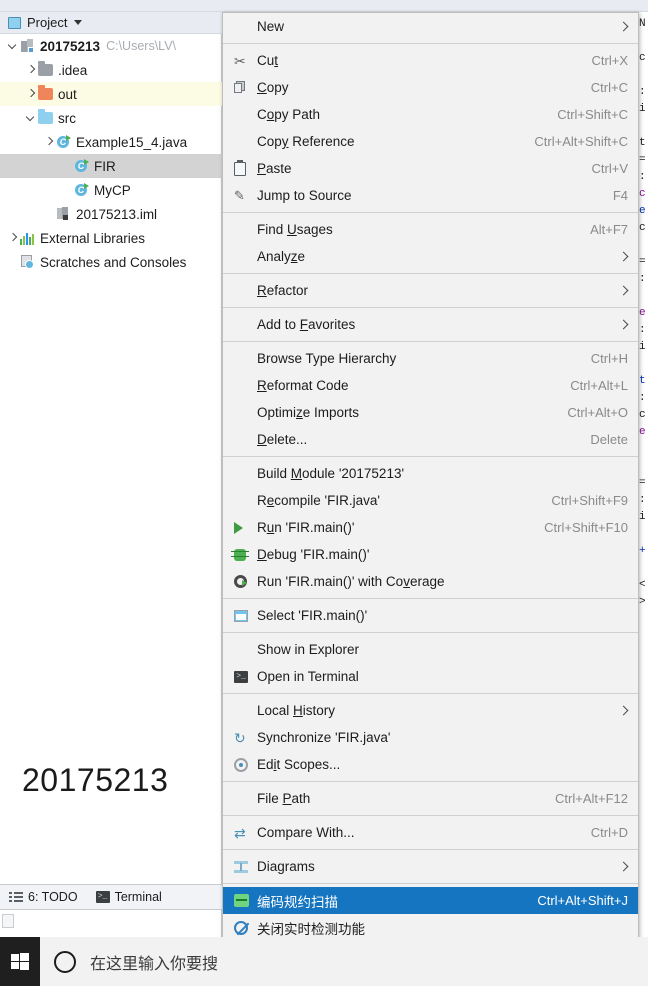 This screenshot has height=986, width=648. Describe the element at coordinates (430, 290) in the screenshot. I see `menu-item-refactor: Refactor` at that location.